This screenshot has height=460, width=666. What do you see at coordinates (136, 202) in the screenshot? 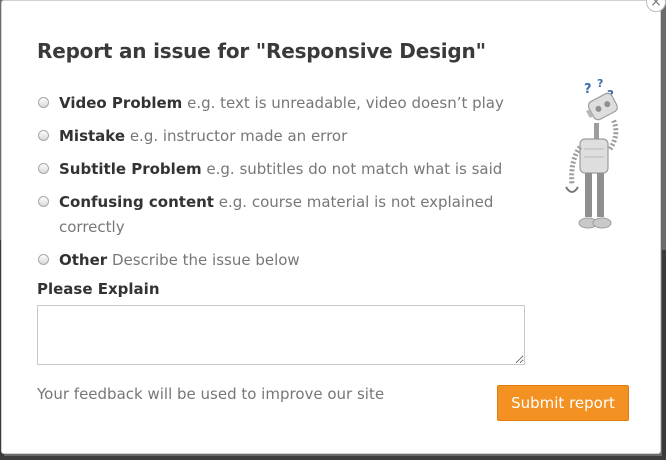
I see `option-label: Confusing content` at bounding box center [136, 202].